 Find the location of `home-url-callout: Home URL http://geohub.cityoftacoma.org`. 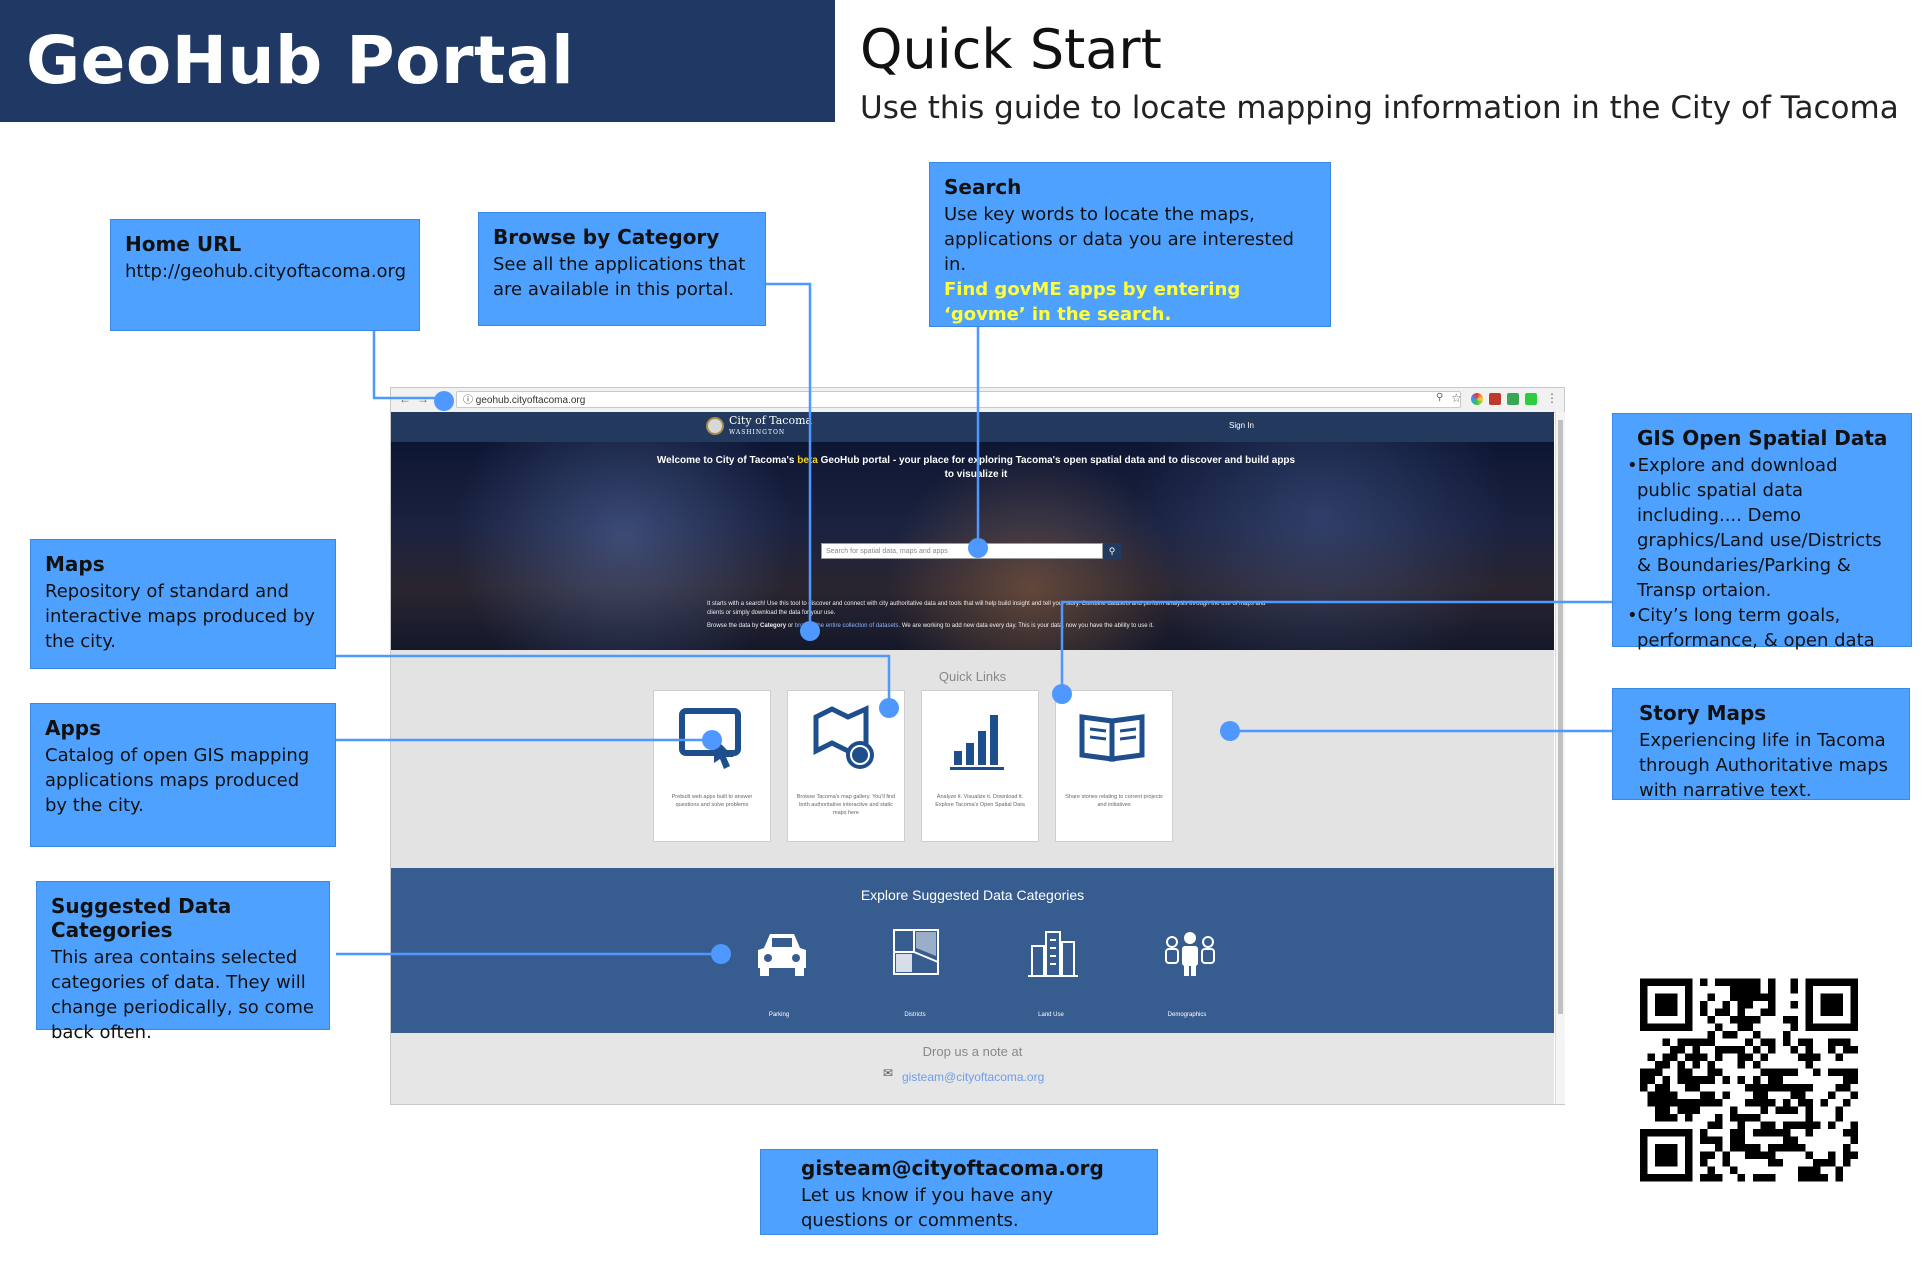

home-url-callout: Home URL http://geohub.cityoftacoma.org is located at coordinates (265, 275).